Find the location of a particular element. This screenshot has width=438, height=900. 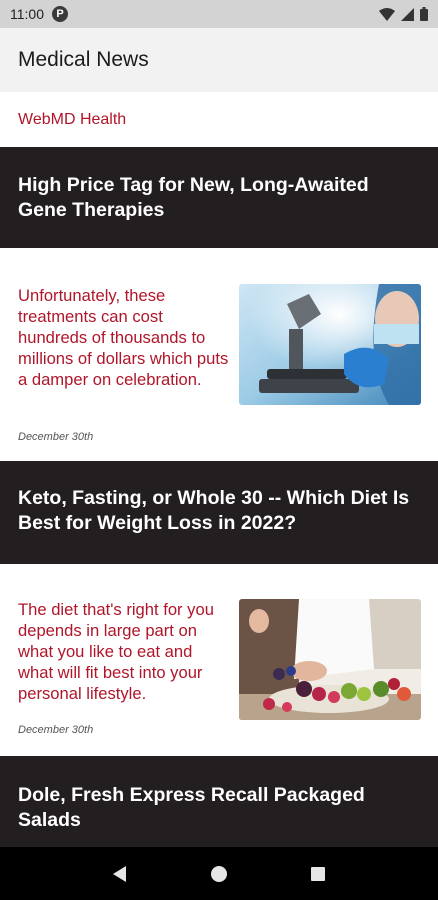

fruit-image is located at coordinates (330, 659).